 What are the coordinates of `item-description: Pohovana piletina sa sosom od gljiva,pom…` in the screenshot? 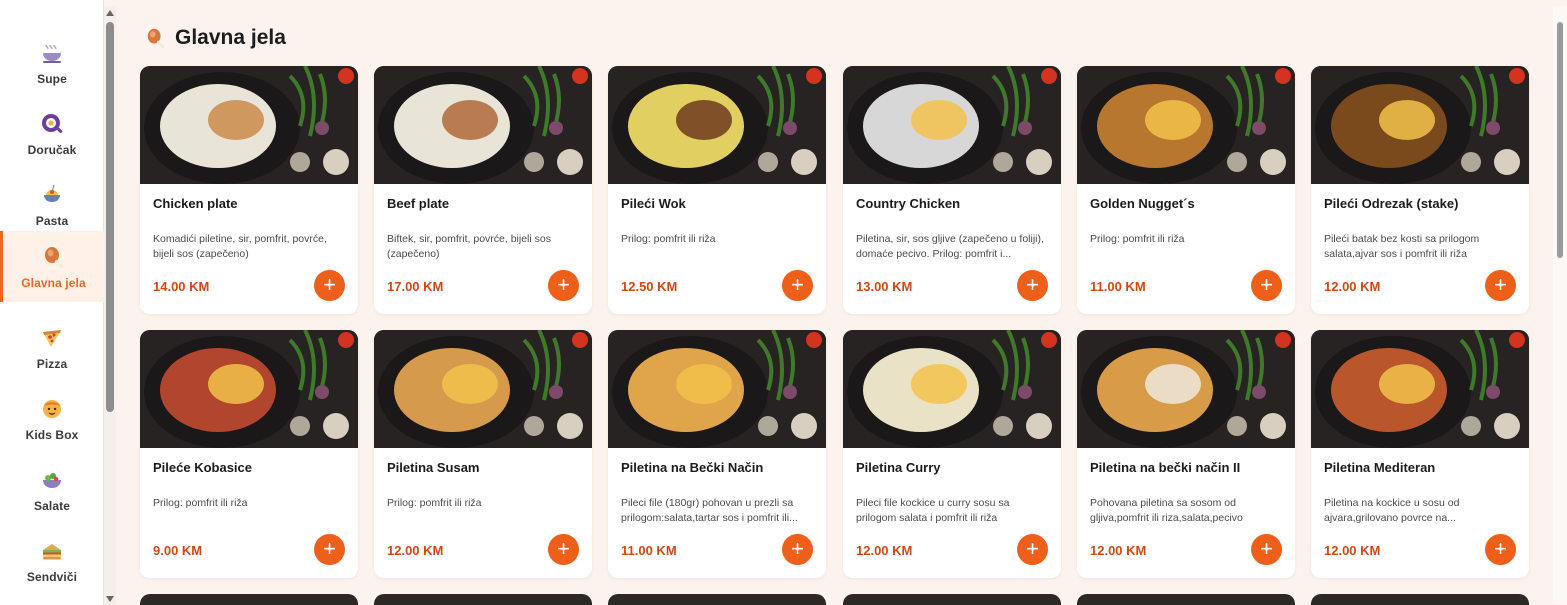 It's located at (1166, 510).